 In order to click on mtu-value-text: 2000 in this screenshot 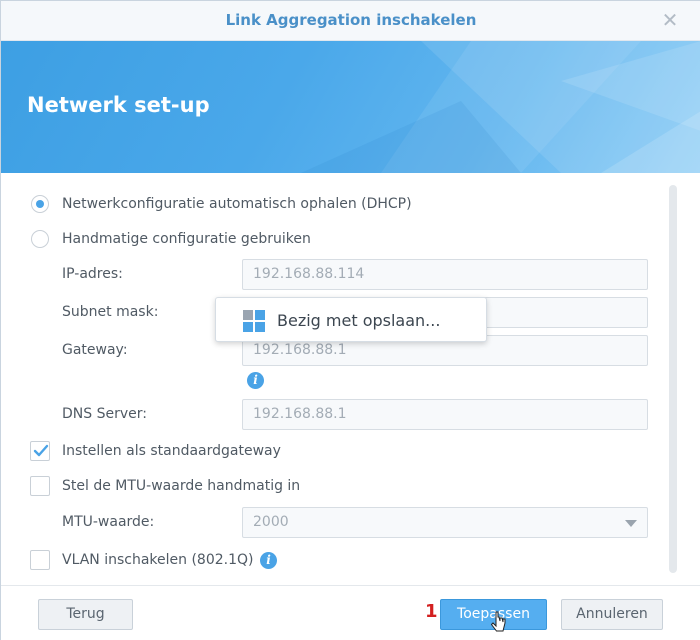, I will do `click(271, 522)`.